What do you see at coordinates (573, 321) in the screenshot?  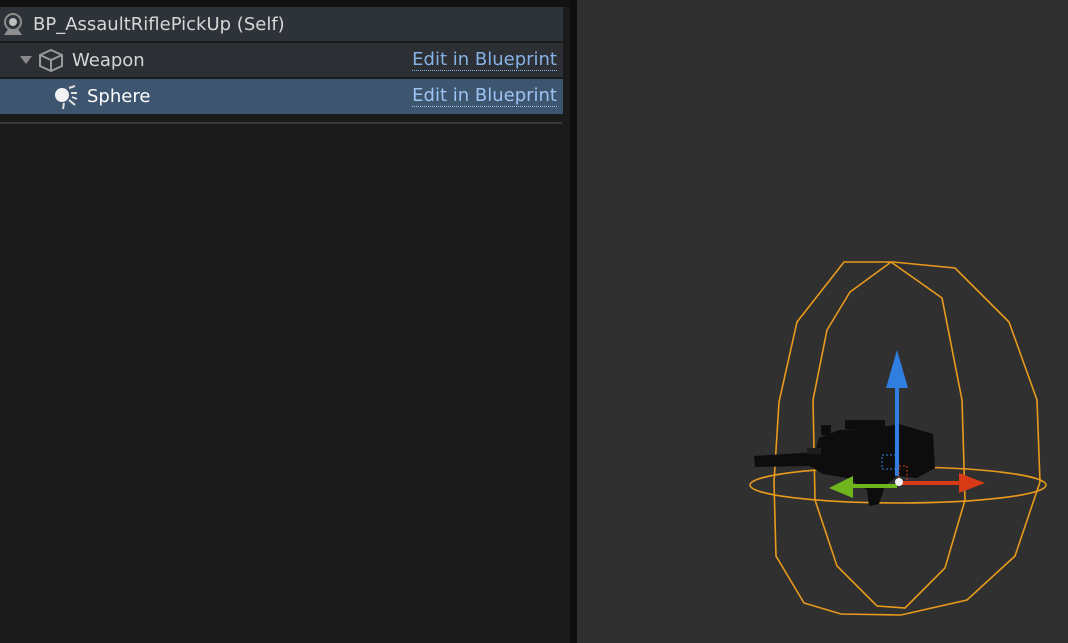 I see `panel-splitter` at bounding box center [573, 321].